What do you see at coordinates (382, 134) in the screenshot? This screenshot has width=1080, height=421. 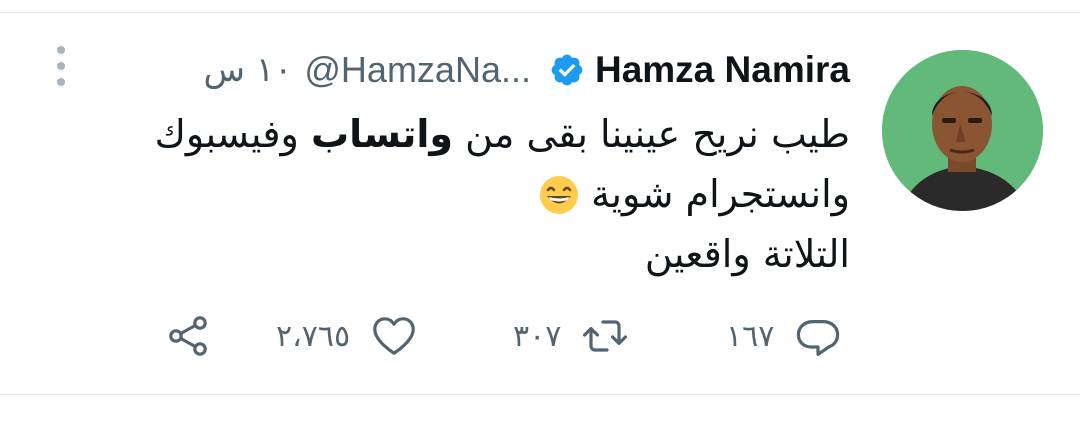 I see `tweet-text-bold-segment: واتساب` at bounding box center [382, 134].